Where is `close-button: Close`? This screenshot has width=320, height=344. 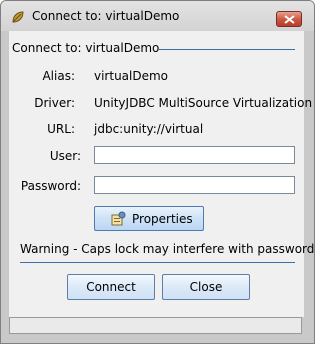 close-button: Close is located at coordinates (206, 287).